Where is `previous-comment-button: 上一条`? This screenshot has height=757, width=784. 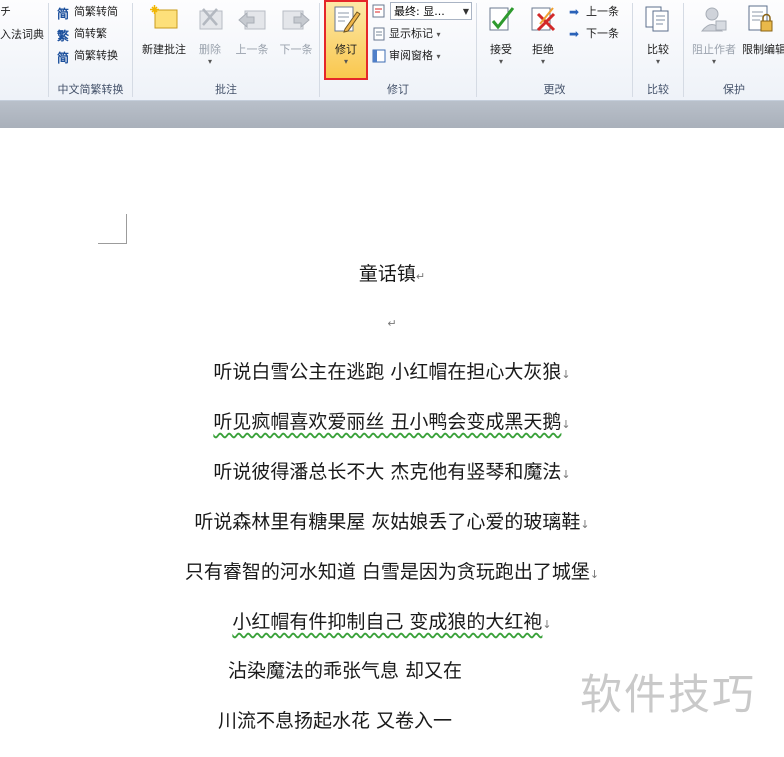 previous-comment-button: 上一条 is located at coordinates (252, 30).